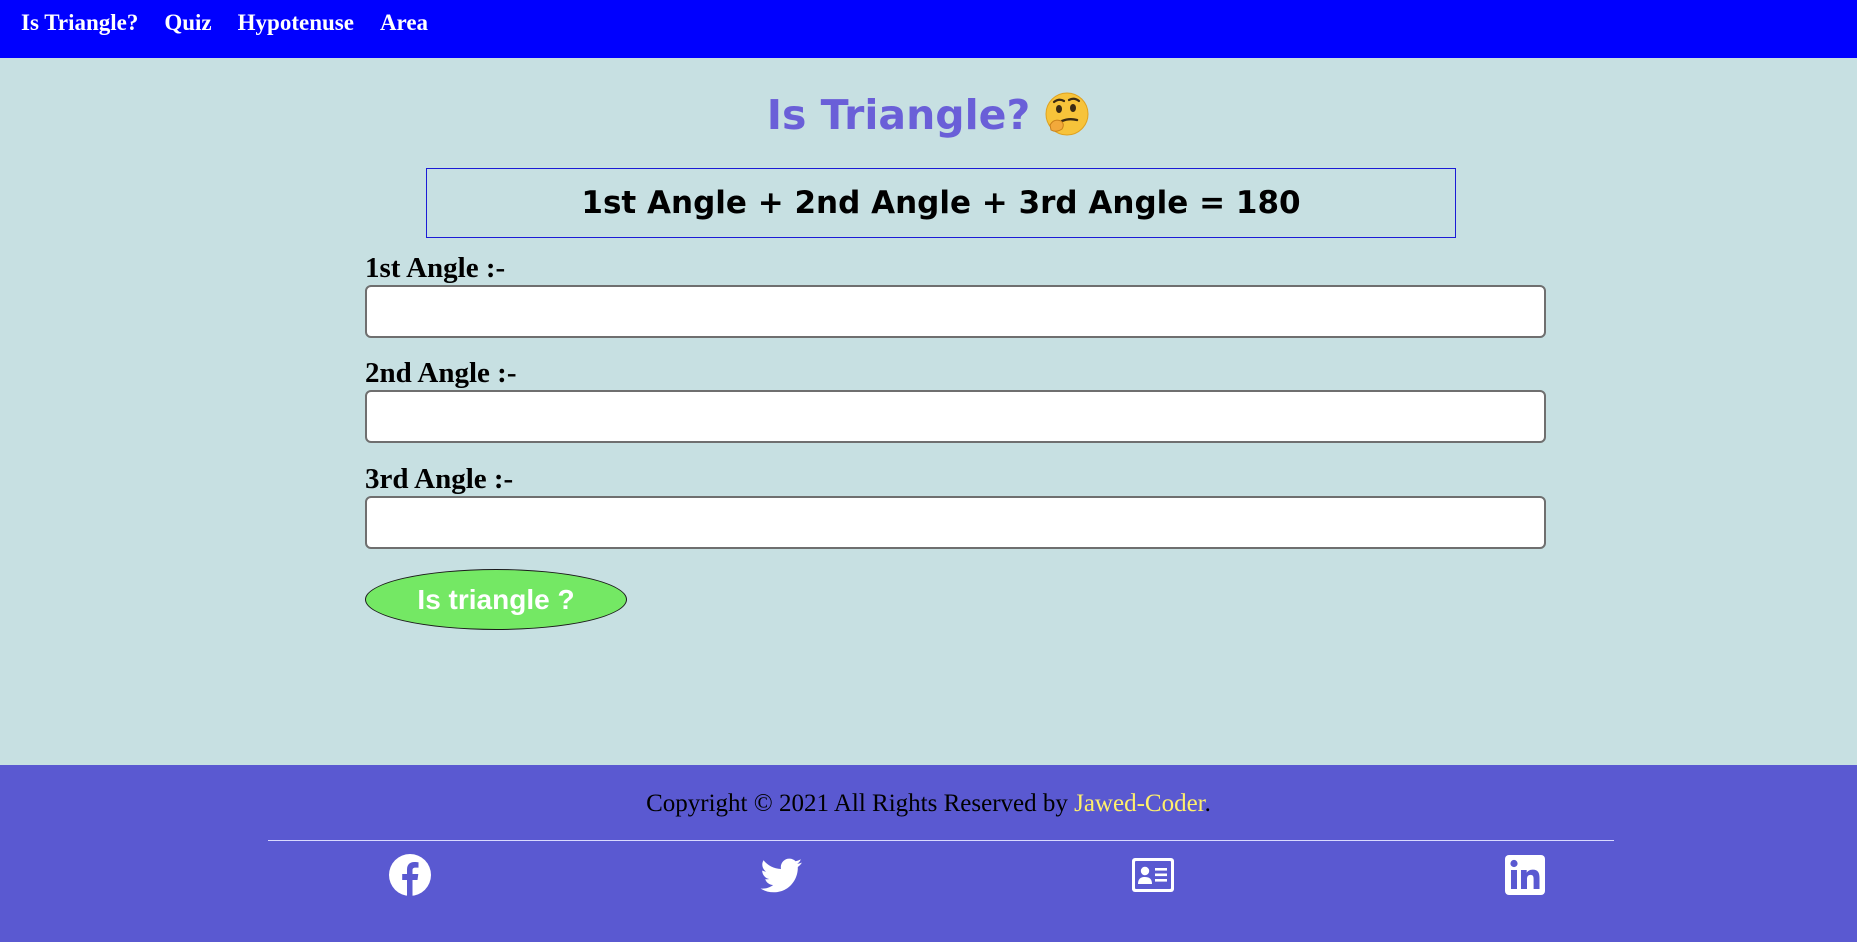  I want to click on footer-divider, so click(941, 840).